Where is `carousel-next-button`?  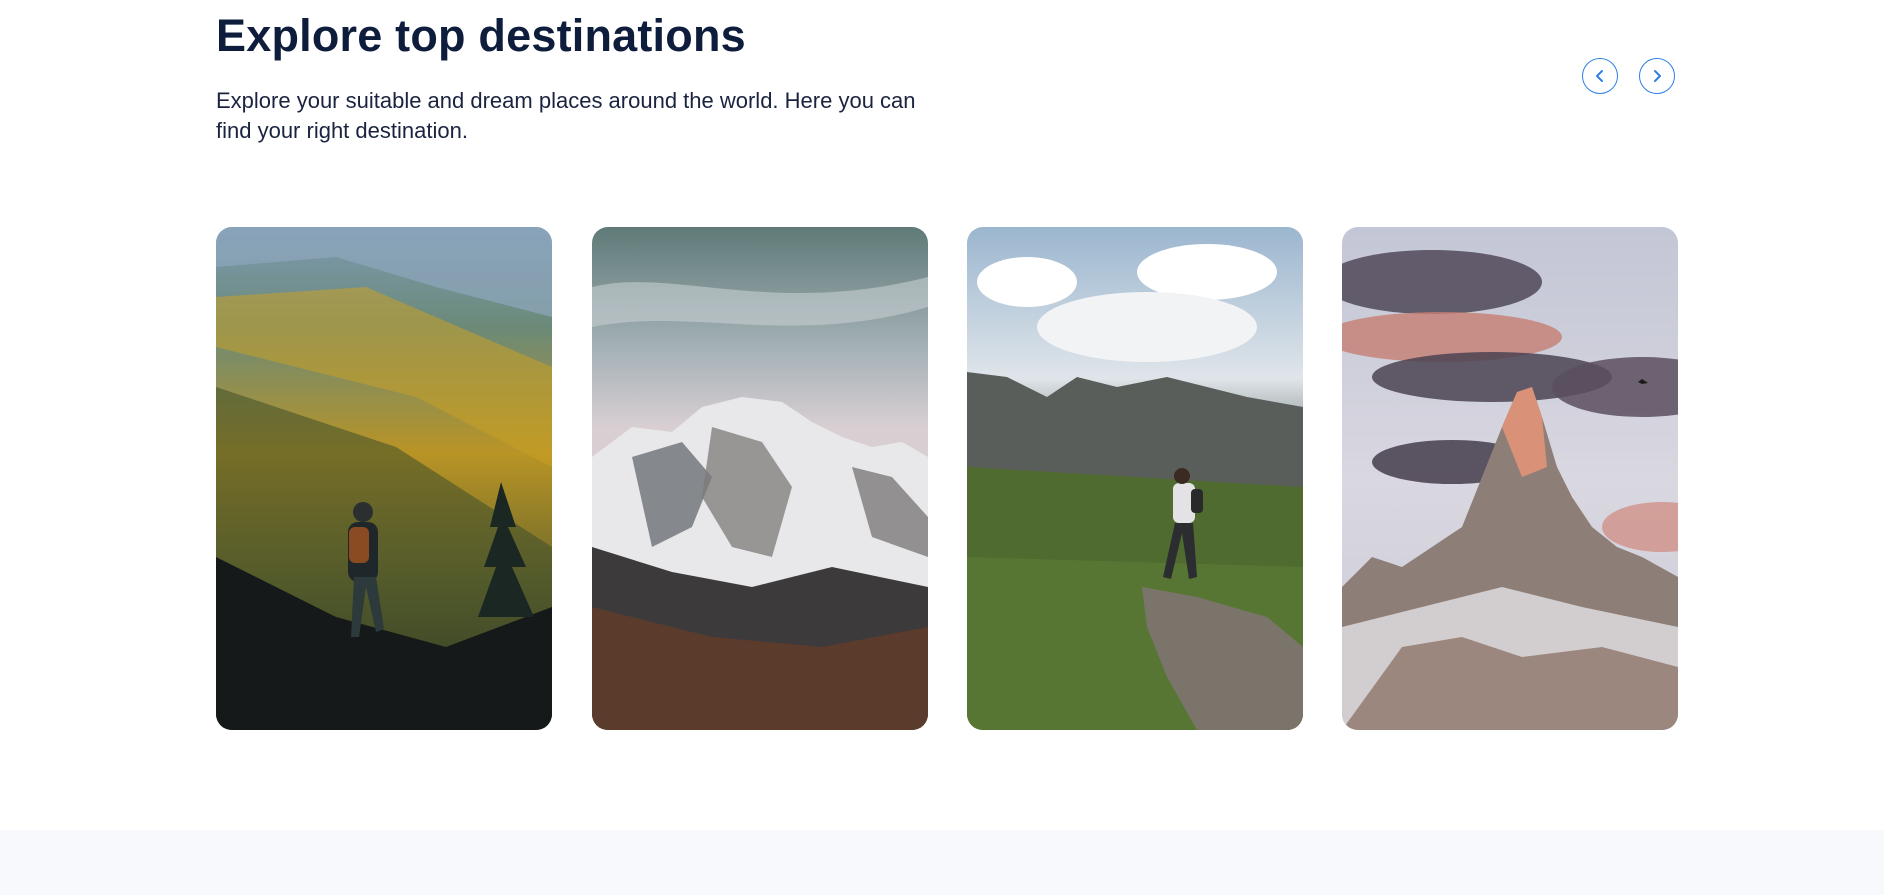 carousel-next-button is located at coordinates (1657, 76).